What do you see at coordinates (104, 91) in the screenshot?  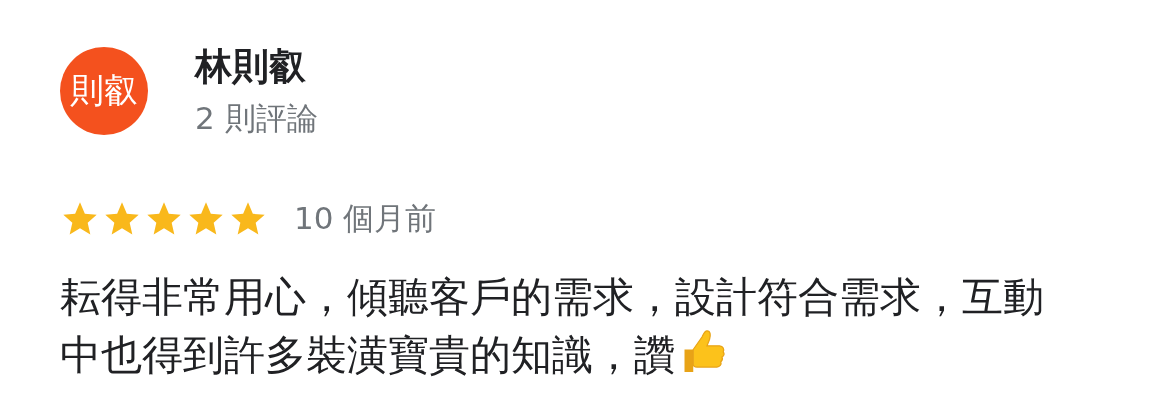 I see `avatar: 則叡` at bounding box center [104, 91].